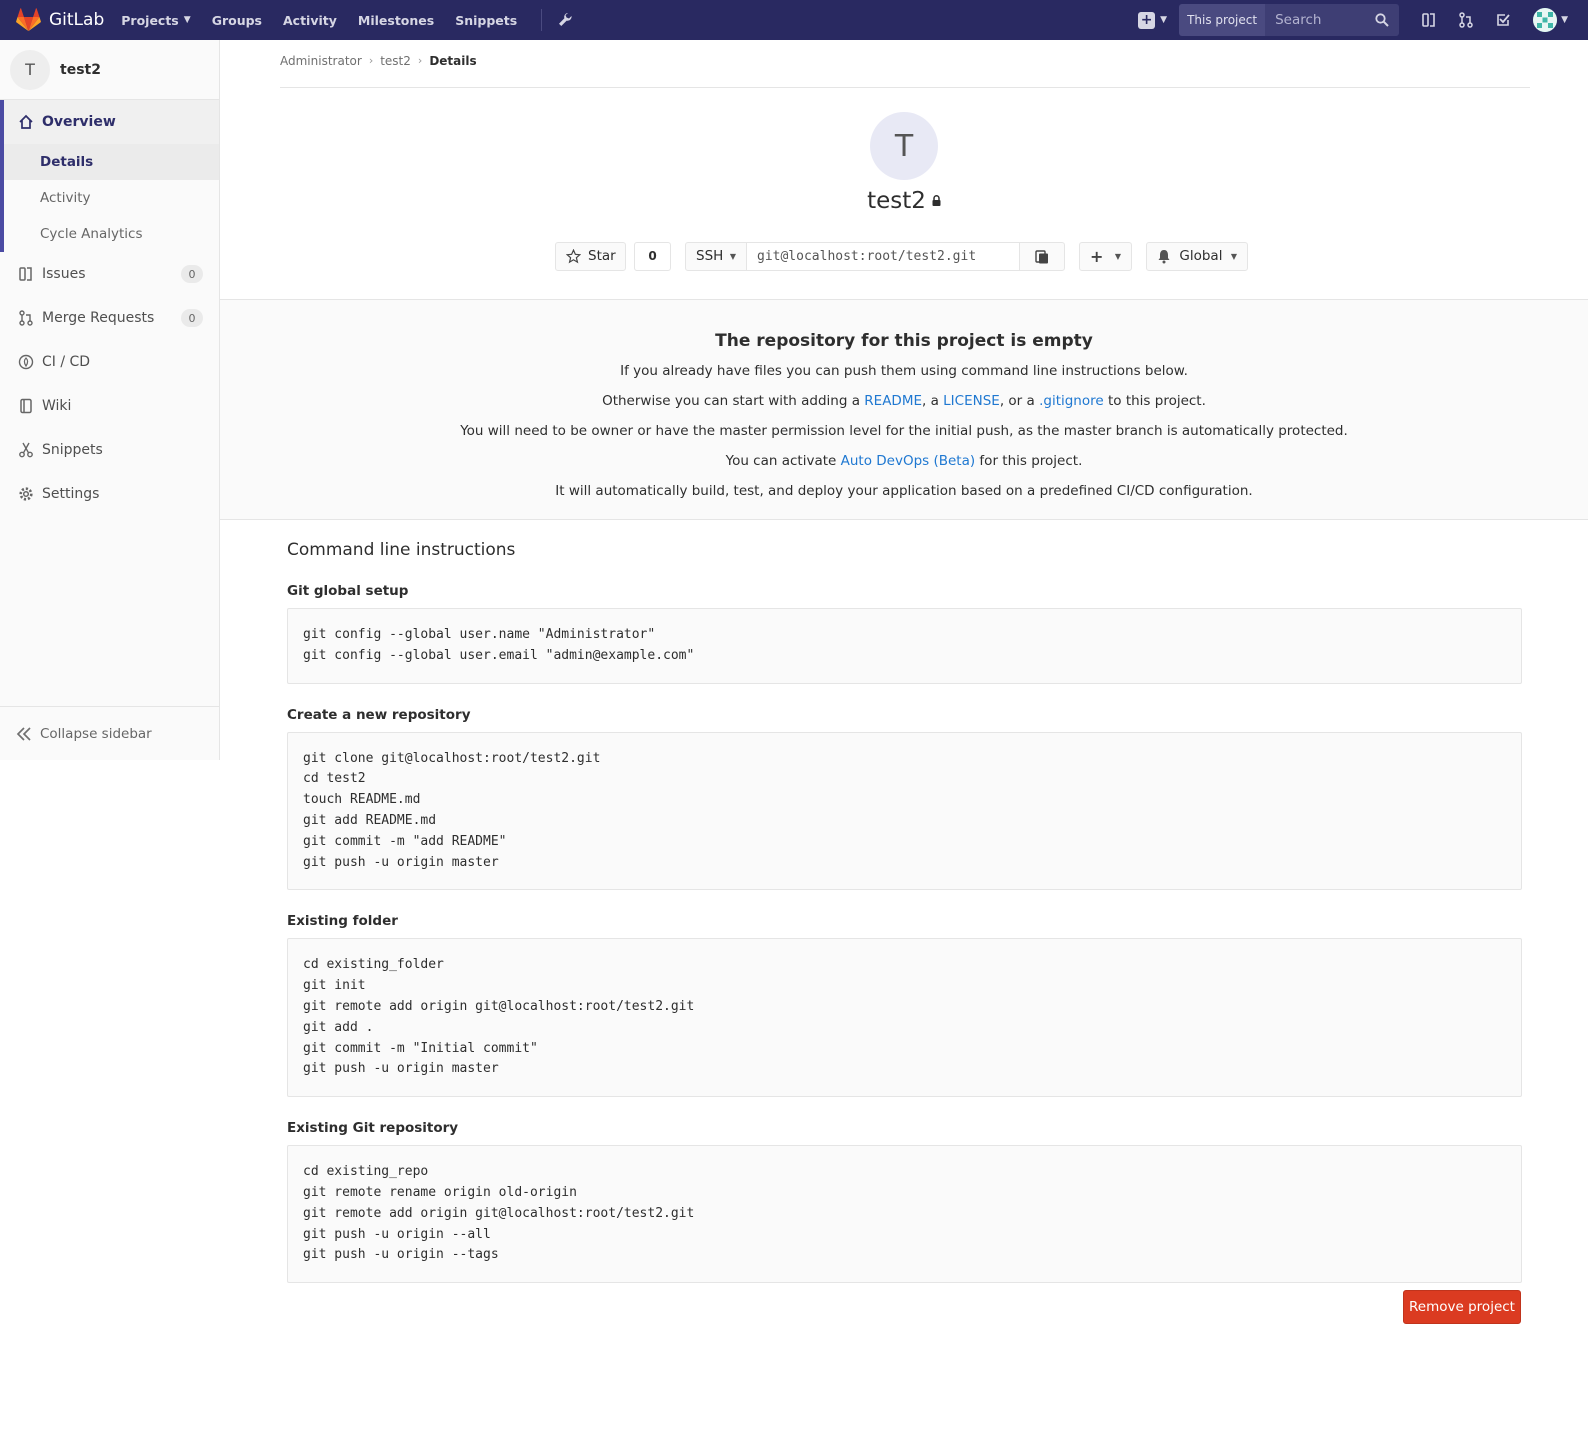  Describe the element at coordinates (565, 20) in the screenshot. I see `admin-wrench-icon` at that location.